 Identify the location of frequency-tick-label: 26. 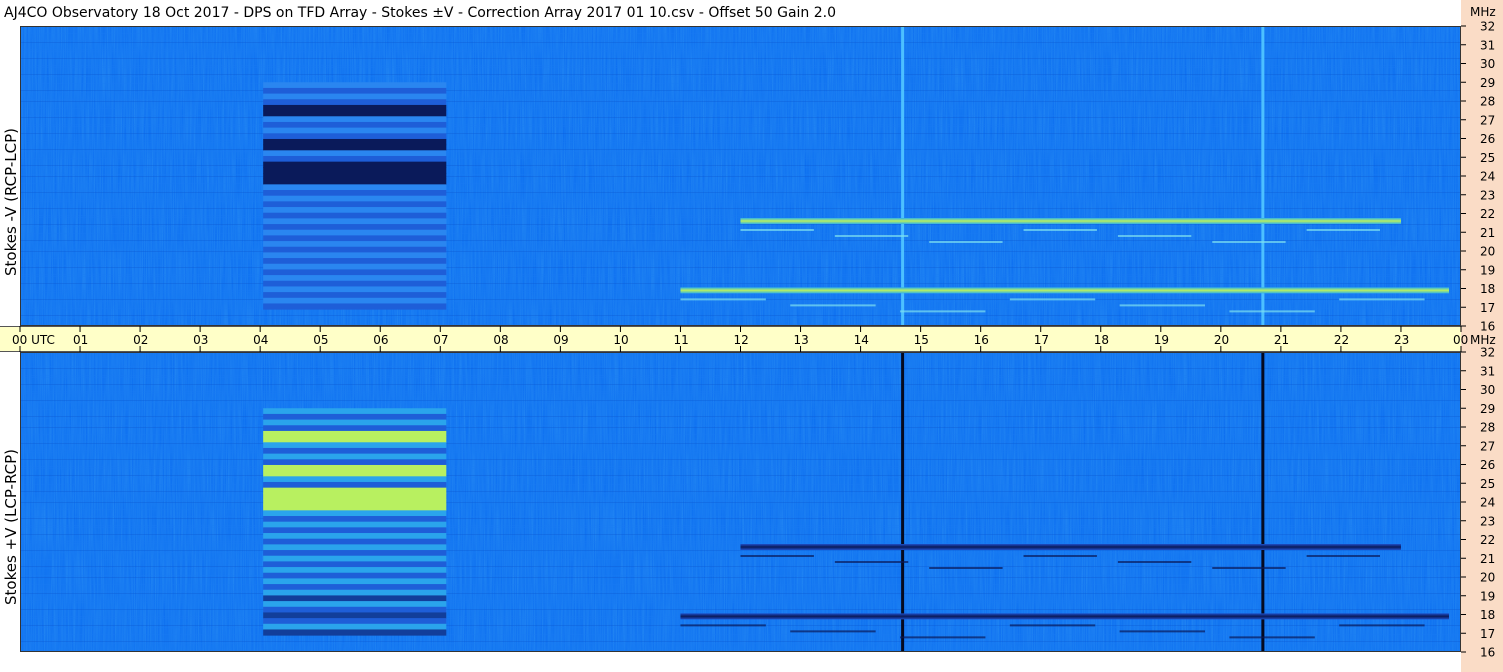
(1487, 465).